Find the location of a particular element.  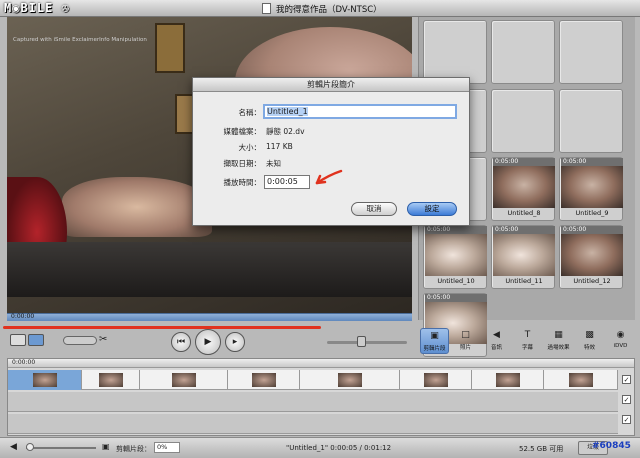

rewind-button: ⏮ is located at coordinates (181, 342).